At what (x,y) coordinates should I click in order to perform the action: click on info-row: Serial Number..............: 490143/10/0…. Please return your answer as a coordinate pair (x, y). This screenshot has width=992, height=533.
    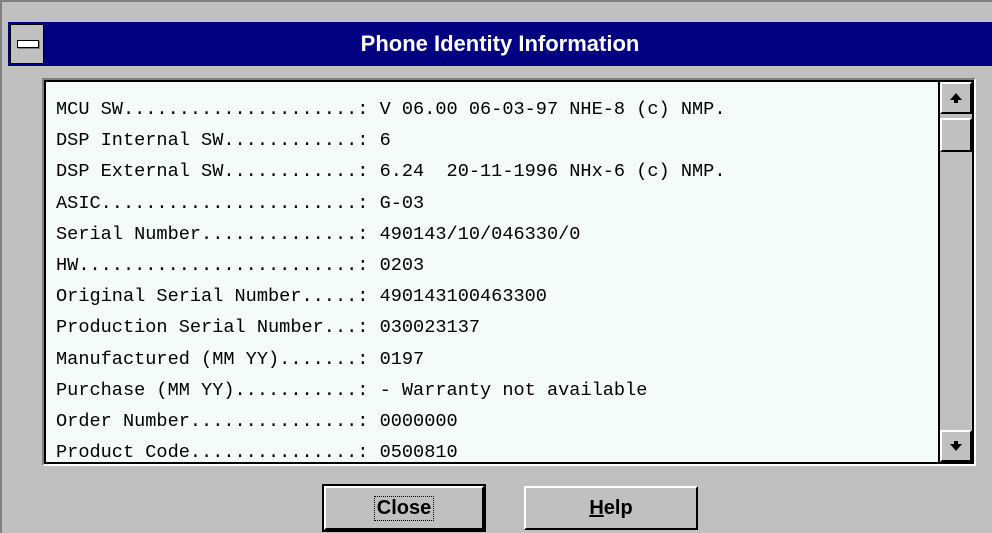
    Looking at the image, I should click on (318, 234).